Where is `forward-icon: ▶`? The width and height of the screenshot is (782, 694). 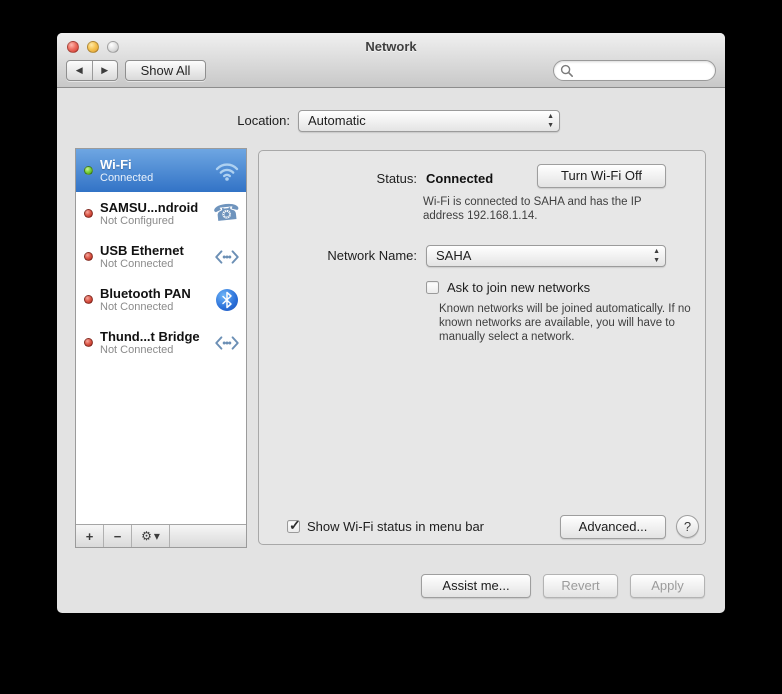
forward-icon: ▶ is located at coordinates (105, 70).